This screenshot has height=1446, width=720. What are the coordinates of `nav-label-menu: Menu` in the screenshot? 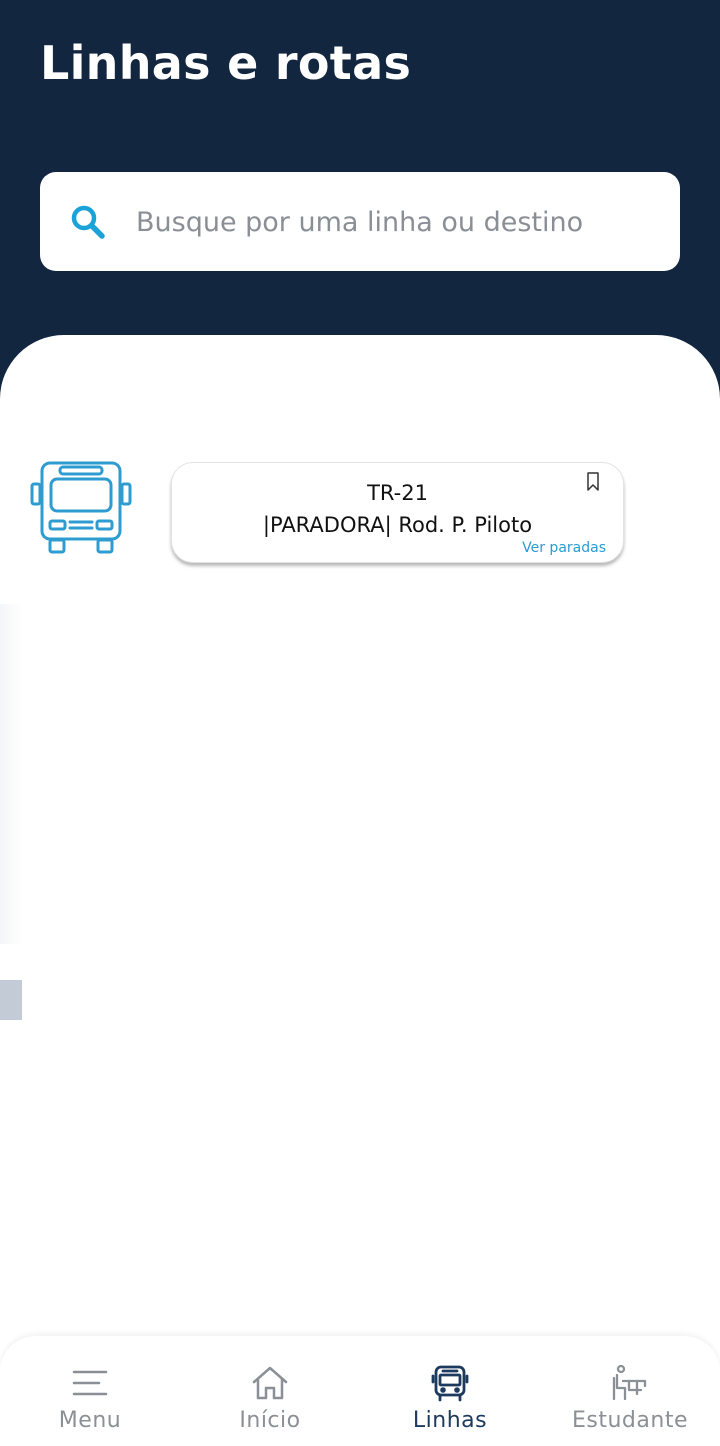 It's located at (90, 1420).